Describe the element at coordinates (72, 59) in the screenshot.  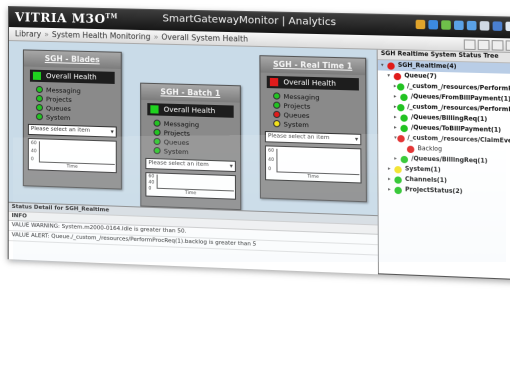
I see `card-title: SGH - Blades` at that location.